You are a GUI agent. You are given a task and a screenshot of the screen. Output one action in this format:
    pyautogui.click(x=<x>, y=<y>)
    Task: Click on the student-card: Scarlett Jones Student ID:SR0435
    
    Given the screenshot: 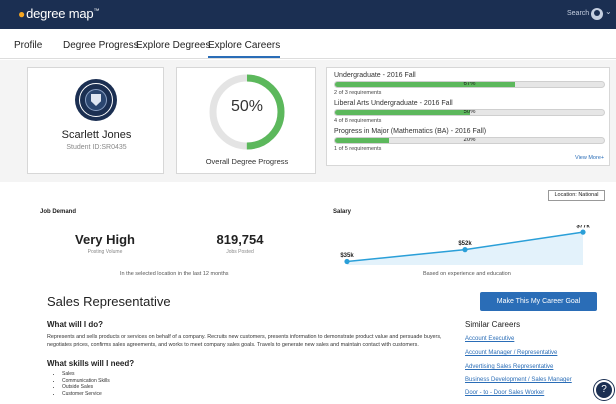 What is the action you would take?
    pyautogui.click(x=95, y=120)
    